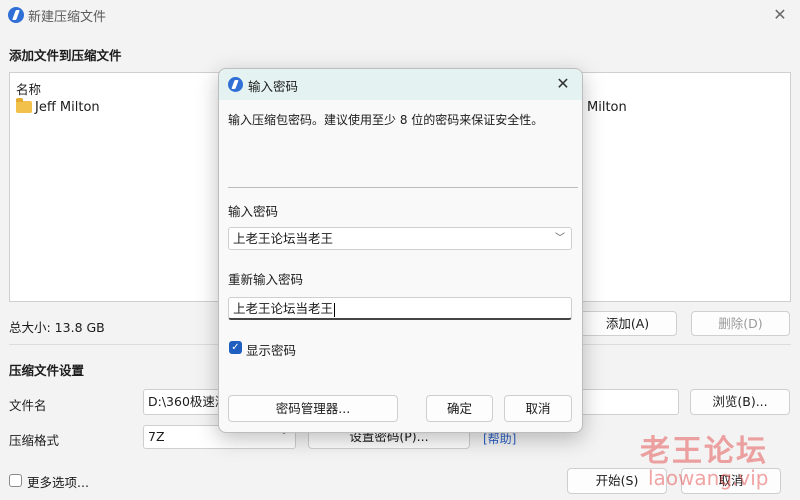  I want to click on list-item-label: Milton, so click(607, 107).